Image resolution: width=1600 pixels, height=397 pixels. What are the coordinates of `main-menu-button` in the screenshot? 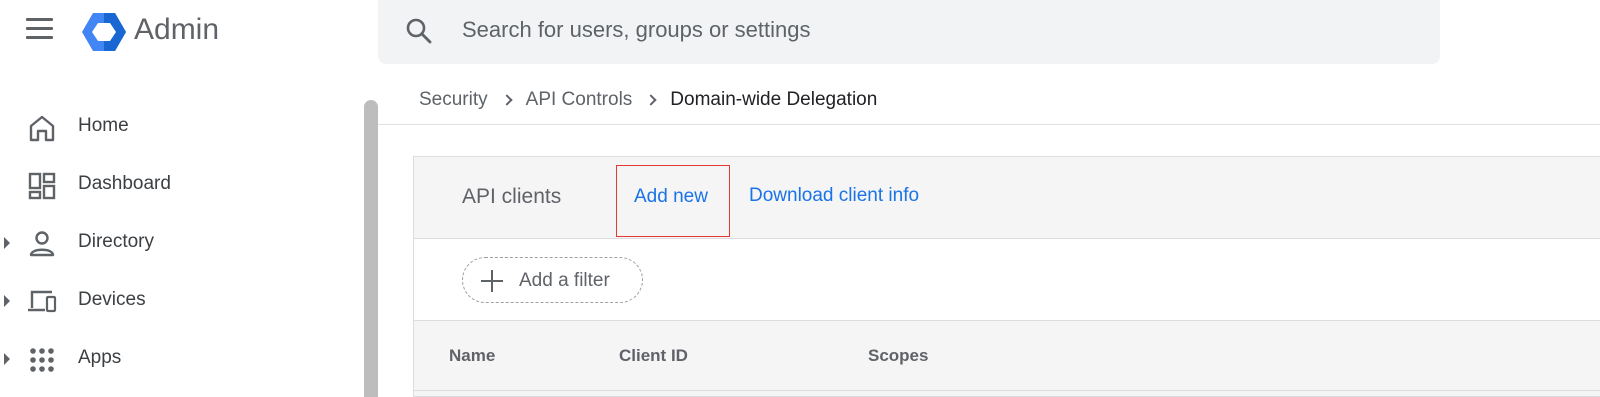 It's located at (40, 29).